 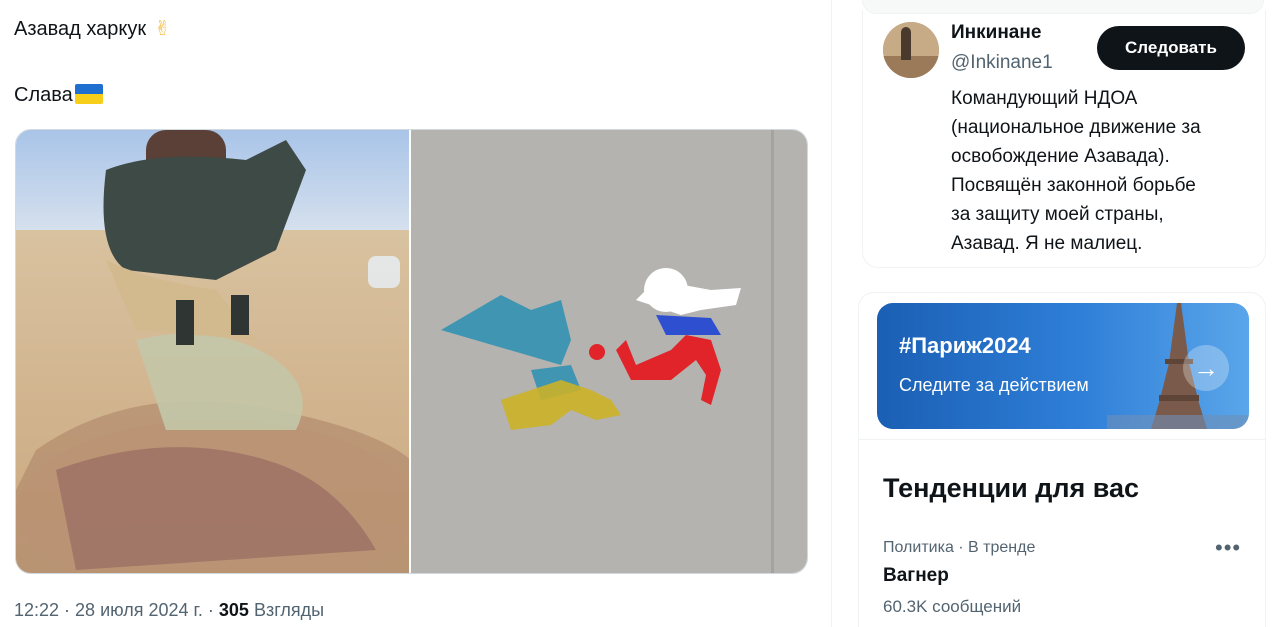 I want to click on ukraine-flag-icon, so click(x=88, y=94).